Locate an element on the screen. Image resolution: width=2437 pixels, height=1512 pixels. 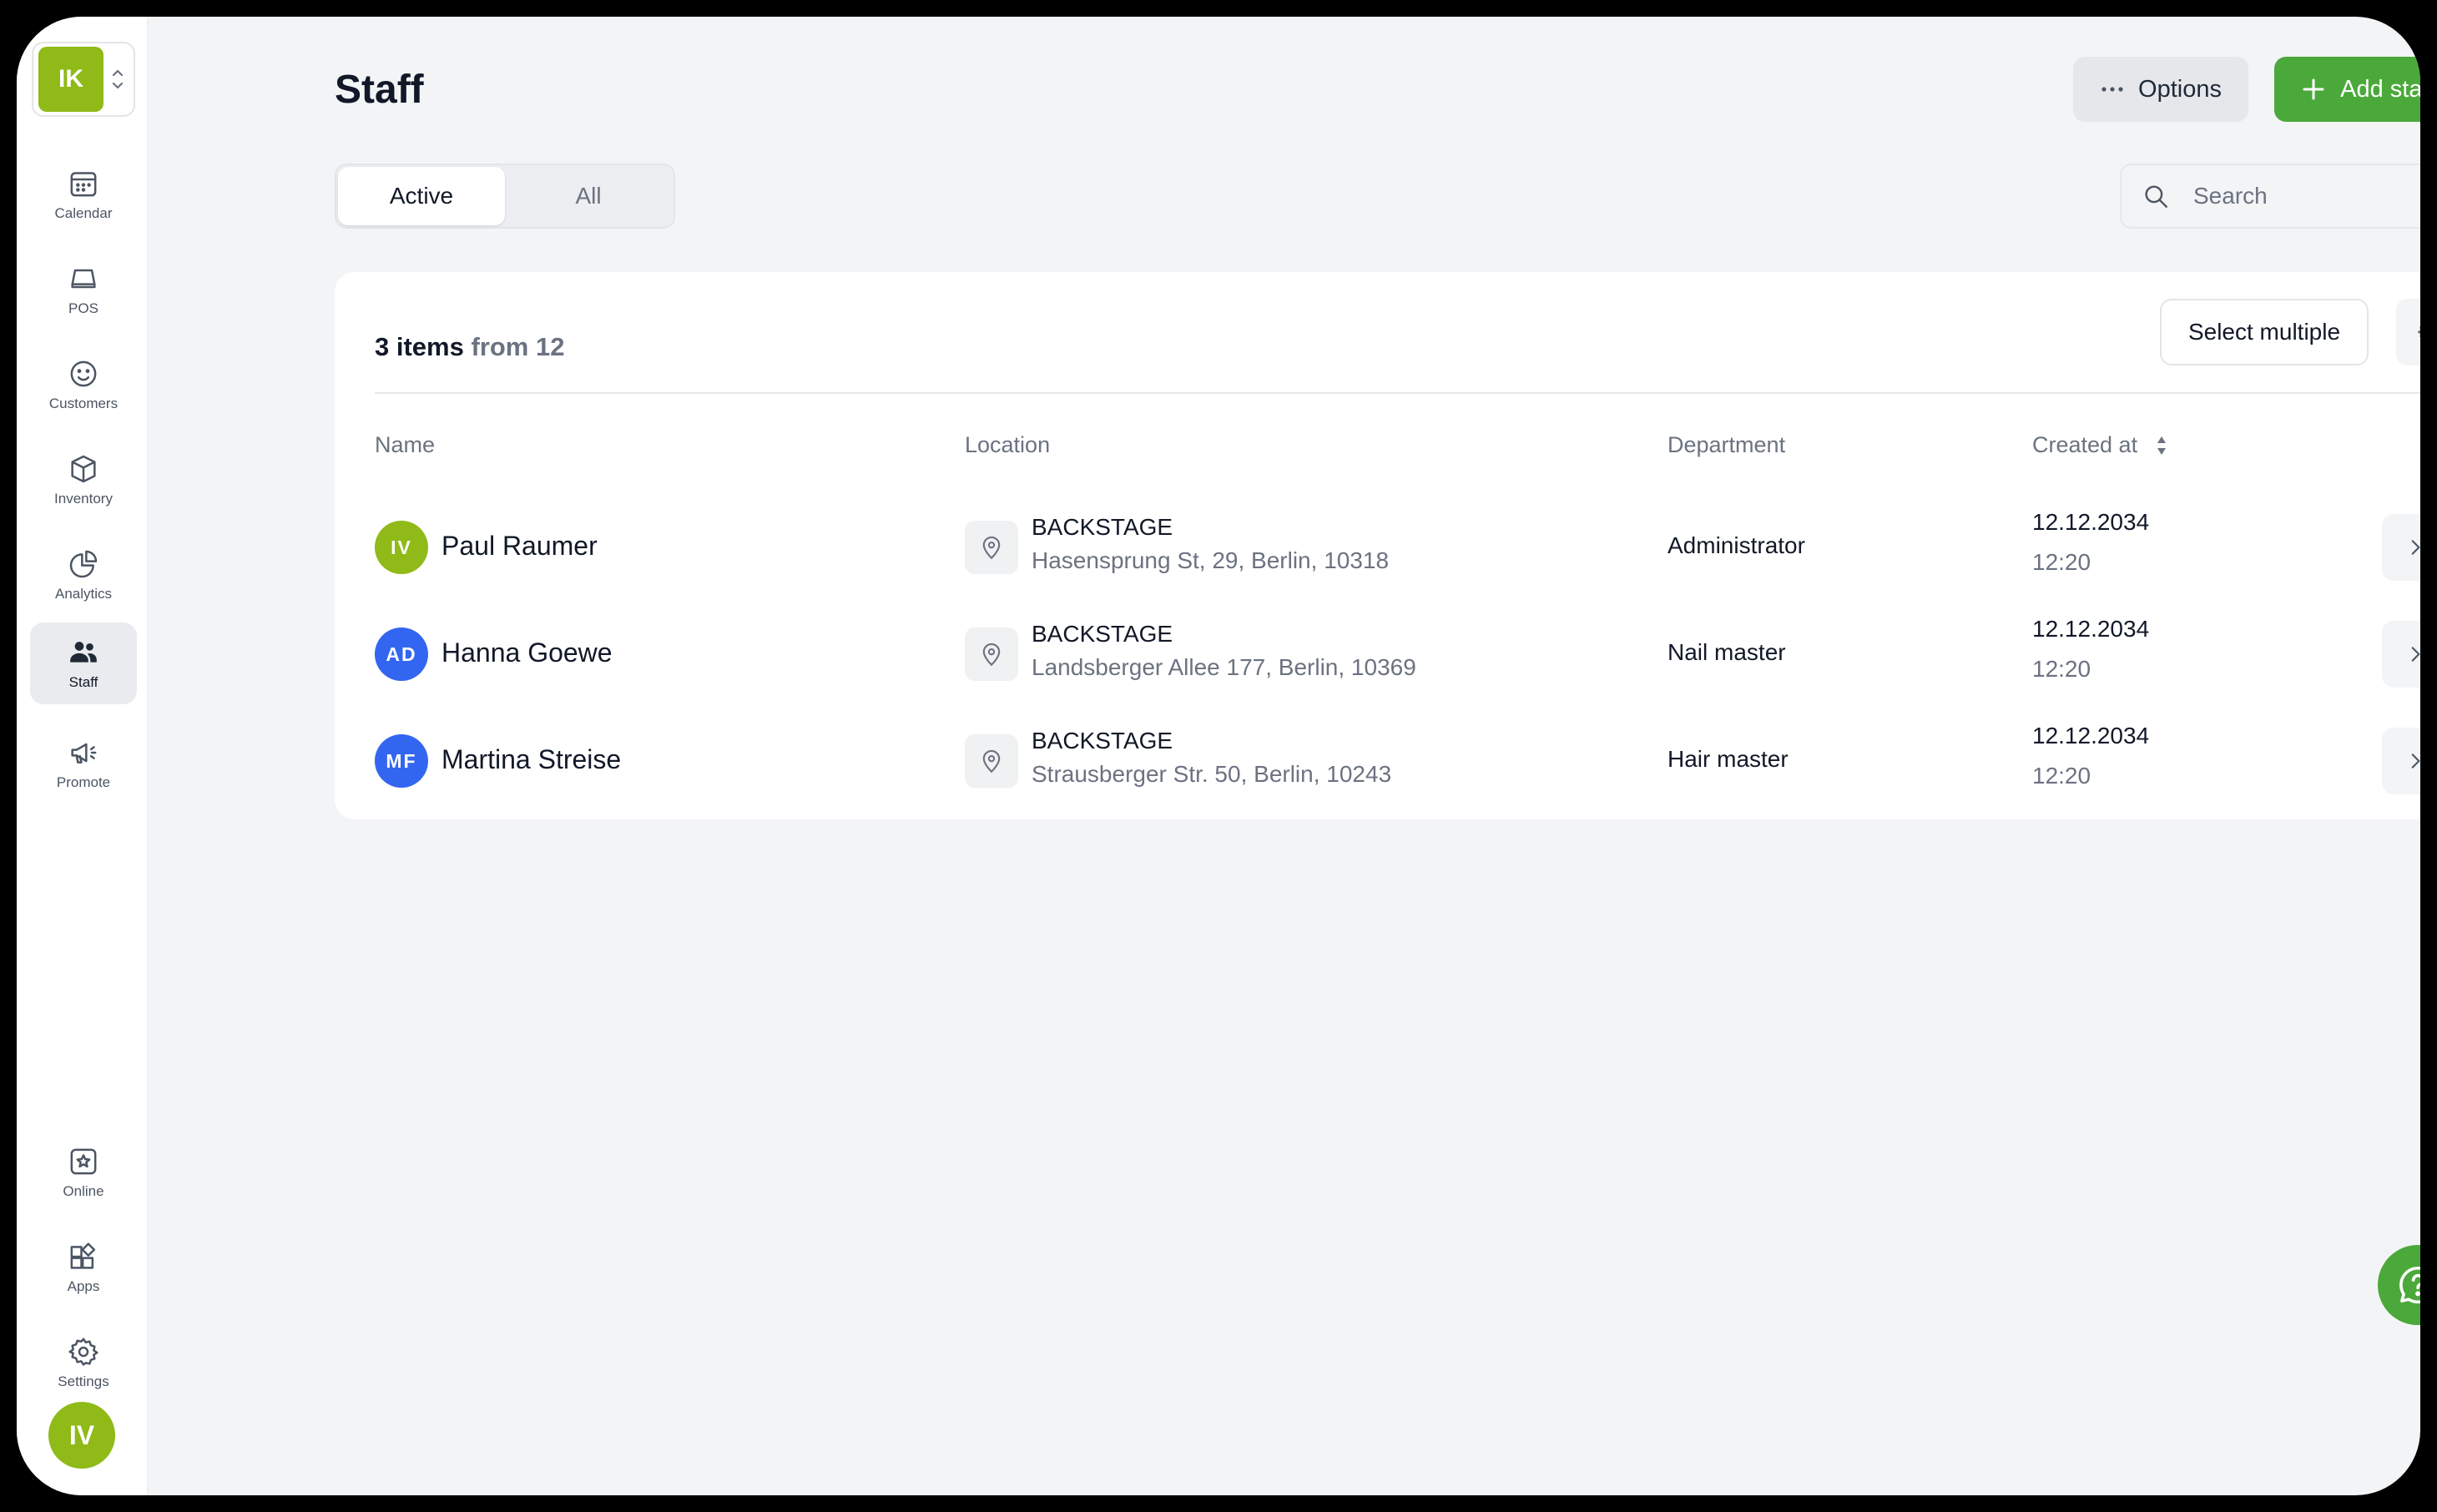
sidebar-item-label: Apps is located at coordinates (83, 1286).